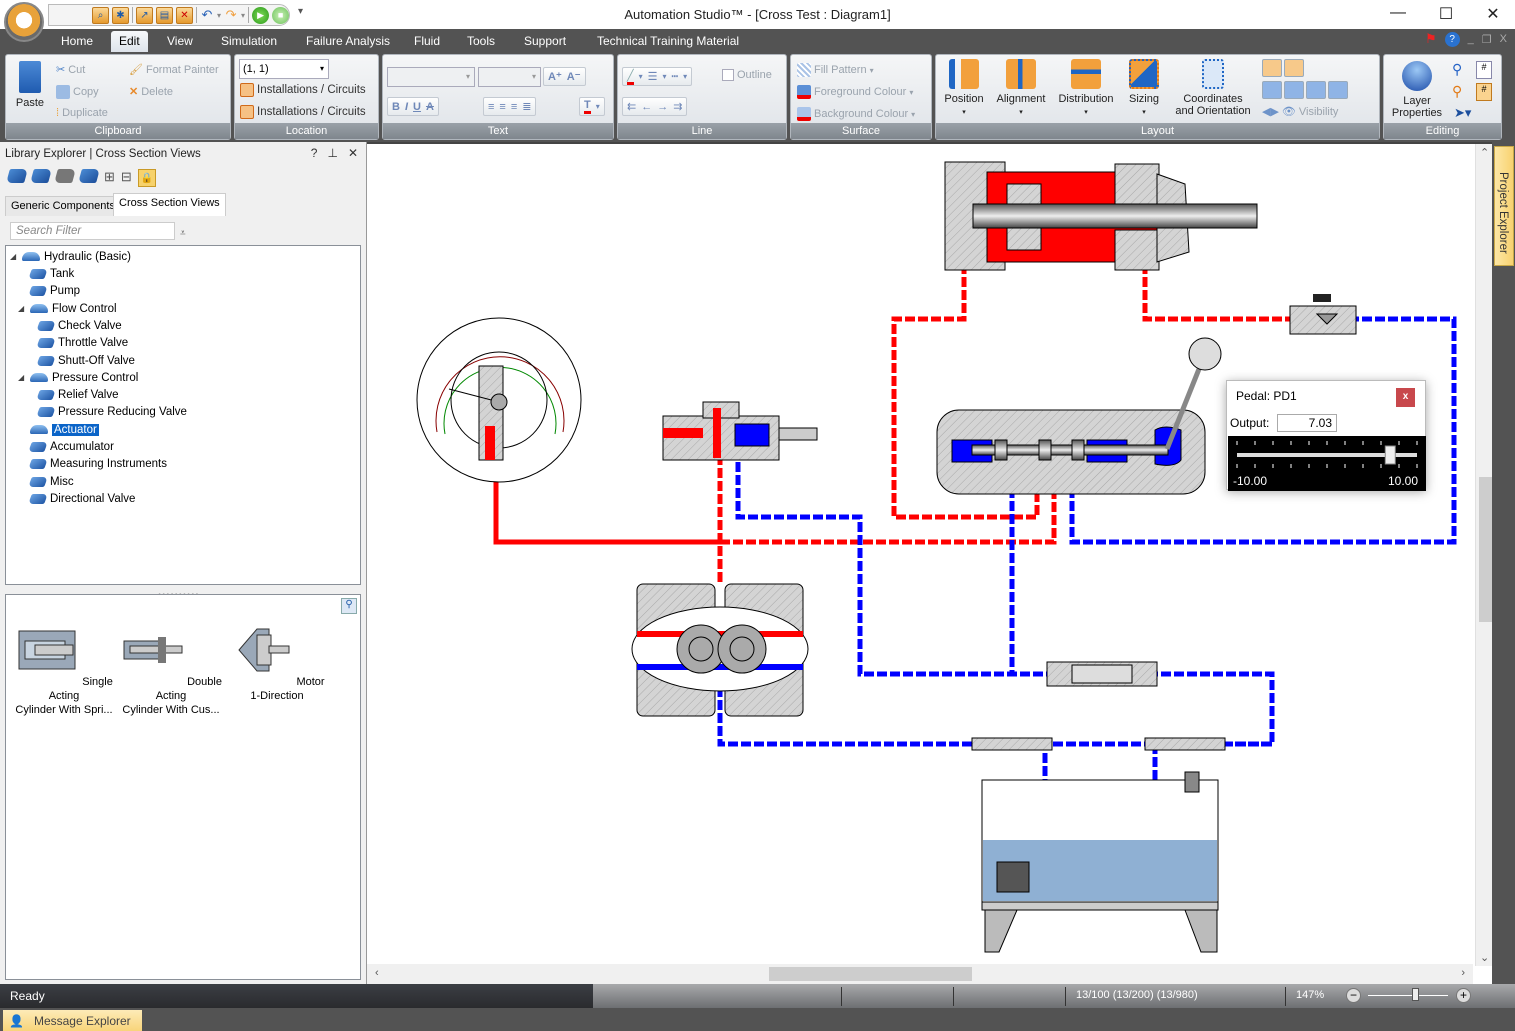 The width and height of the screenshot is (1515, 1031). Describe the element at coordinates (17, 176) in the screenshot. I see `new-library-icon` at that location.